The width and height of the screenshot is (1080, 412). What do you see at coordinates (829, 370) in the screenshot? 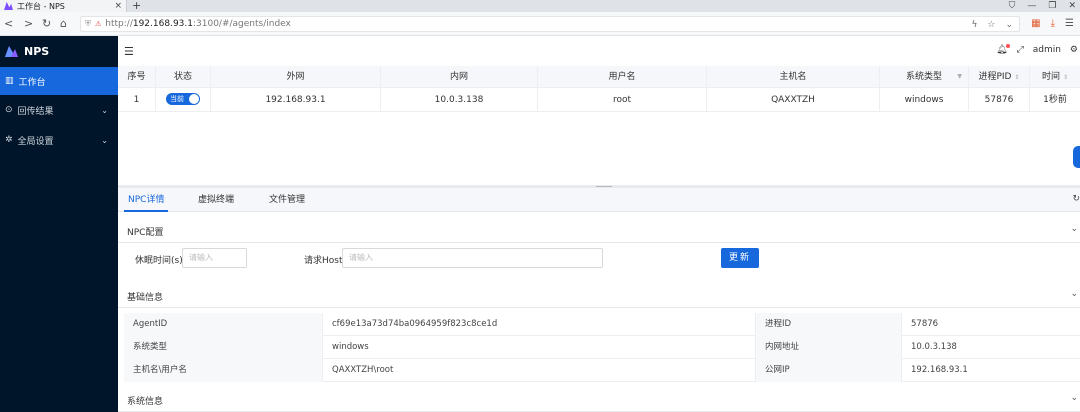
I see `info-label: 公网IP` at bounding box center [829, 370].